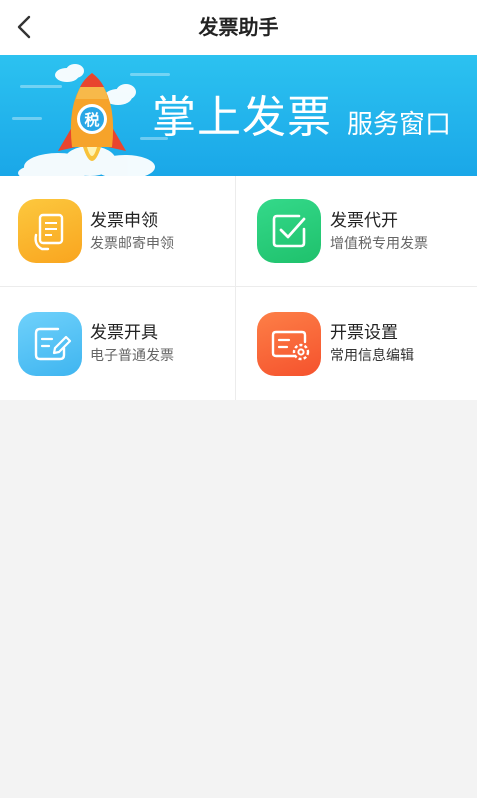  Describe the element at coordinates (118, 231) in the screenshot. I see `service-invoice-apply: 发票申领 发票邮寄申领` at that location.